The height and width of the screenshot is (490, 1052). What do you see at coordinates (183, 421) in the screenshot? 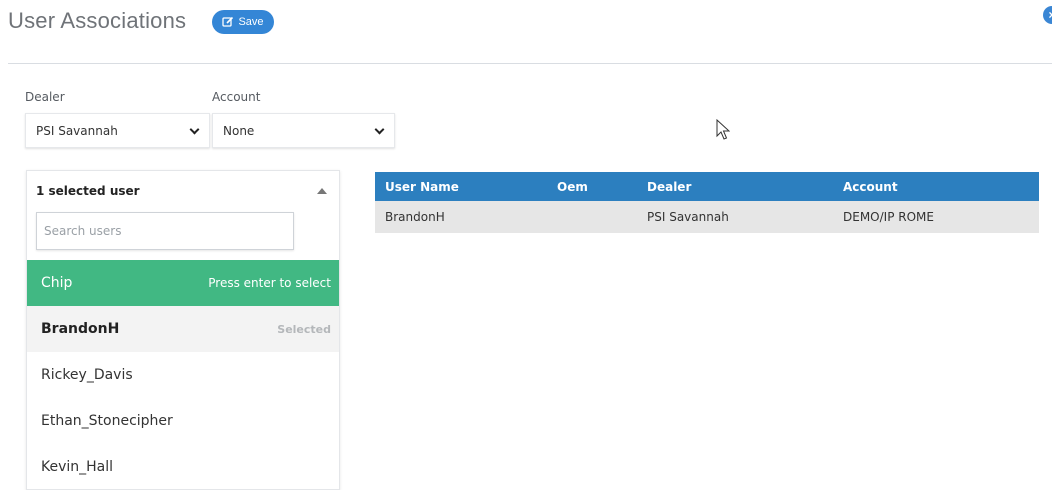
I see `user-option-ethan-stonecipher: Ethan_Stonecipher` at bounding box center [183, 421].